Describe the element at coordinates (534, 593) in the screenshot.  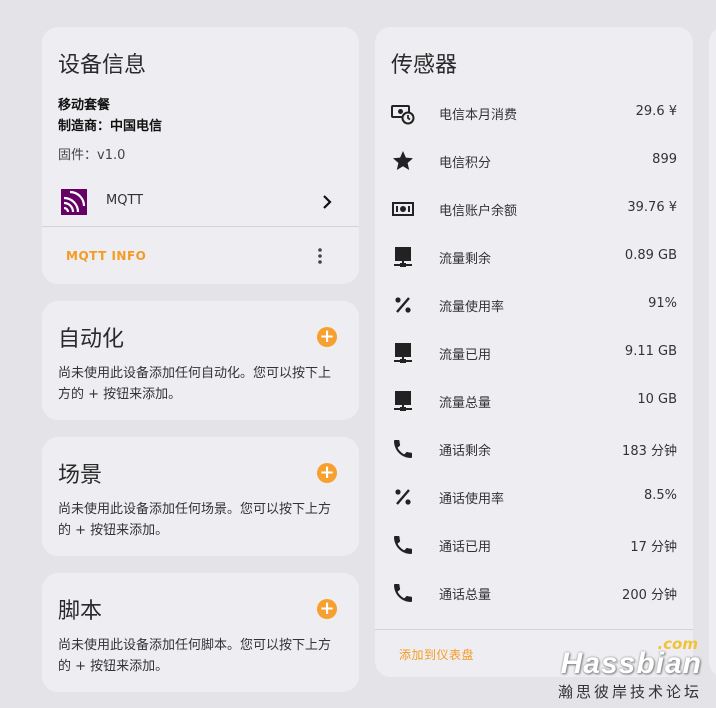
I see `sensor-row: 通话总量 200 分钟` at that location.